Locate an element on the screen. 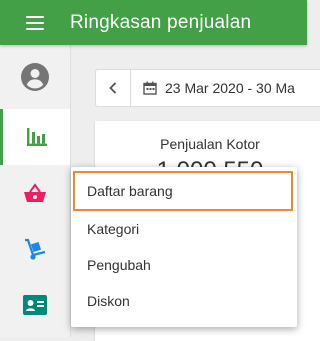 This screenshot has width=320, height=341. card-title: Penjualan Kotor is located at coordinates (210, 144).